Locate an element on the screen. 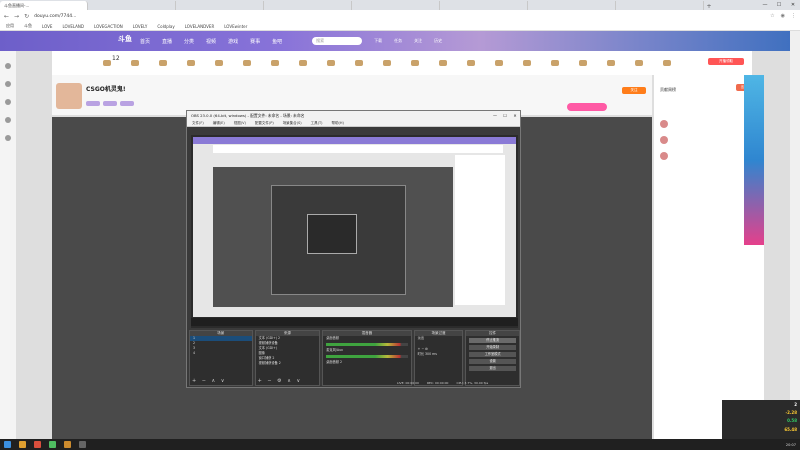  nav-item: 首页 is located at coordinates (145, 41).